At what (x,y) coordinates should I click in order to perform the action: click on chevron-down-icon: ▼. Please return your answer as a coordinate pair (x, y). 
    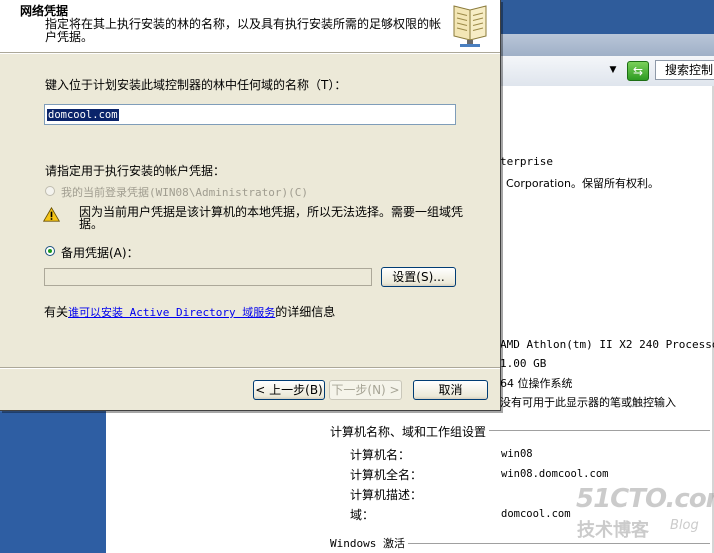
    Looking at the image, I should click on (613, 70).